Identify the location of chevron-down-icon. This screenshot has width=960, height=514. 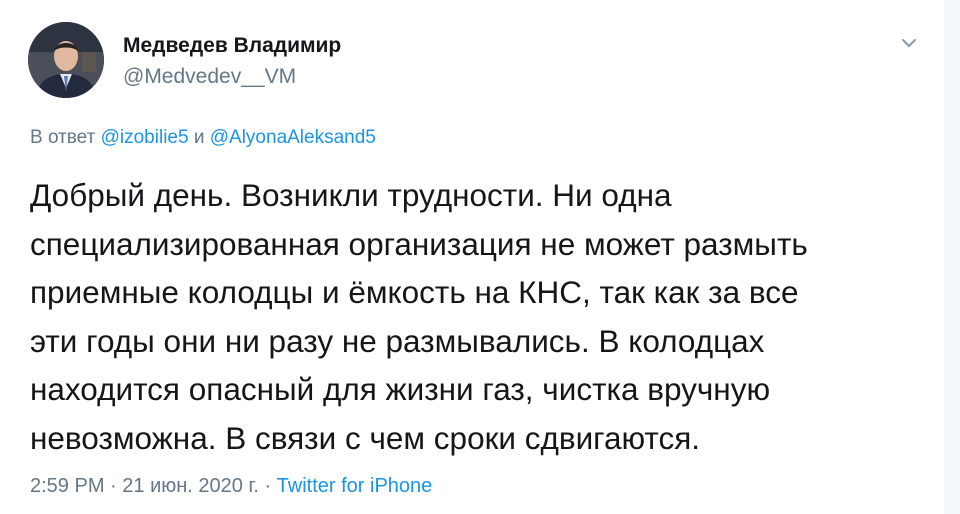
(909, 43).